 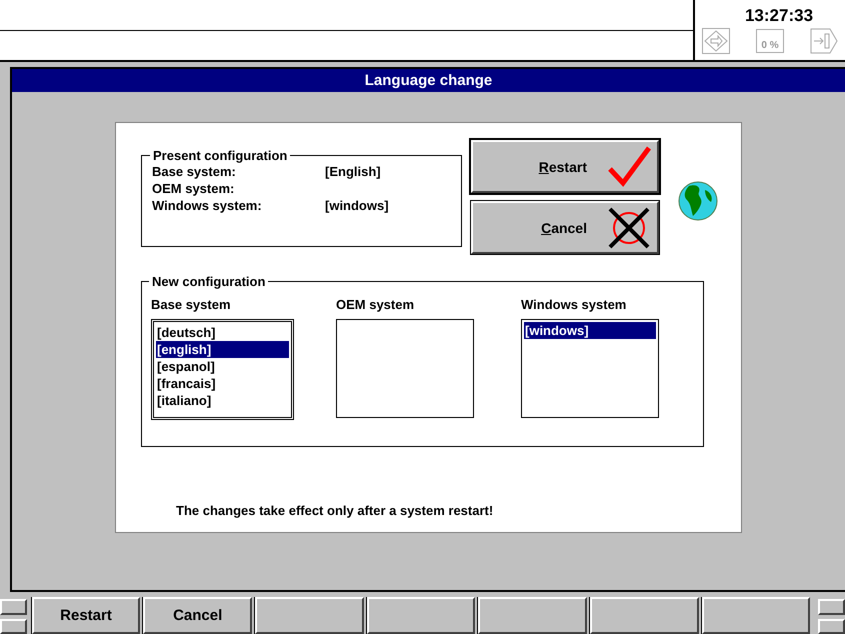 I want to click on field-value: [English], so click(x=353, y=171).